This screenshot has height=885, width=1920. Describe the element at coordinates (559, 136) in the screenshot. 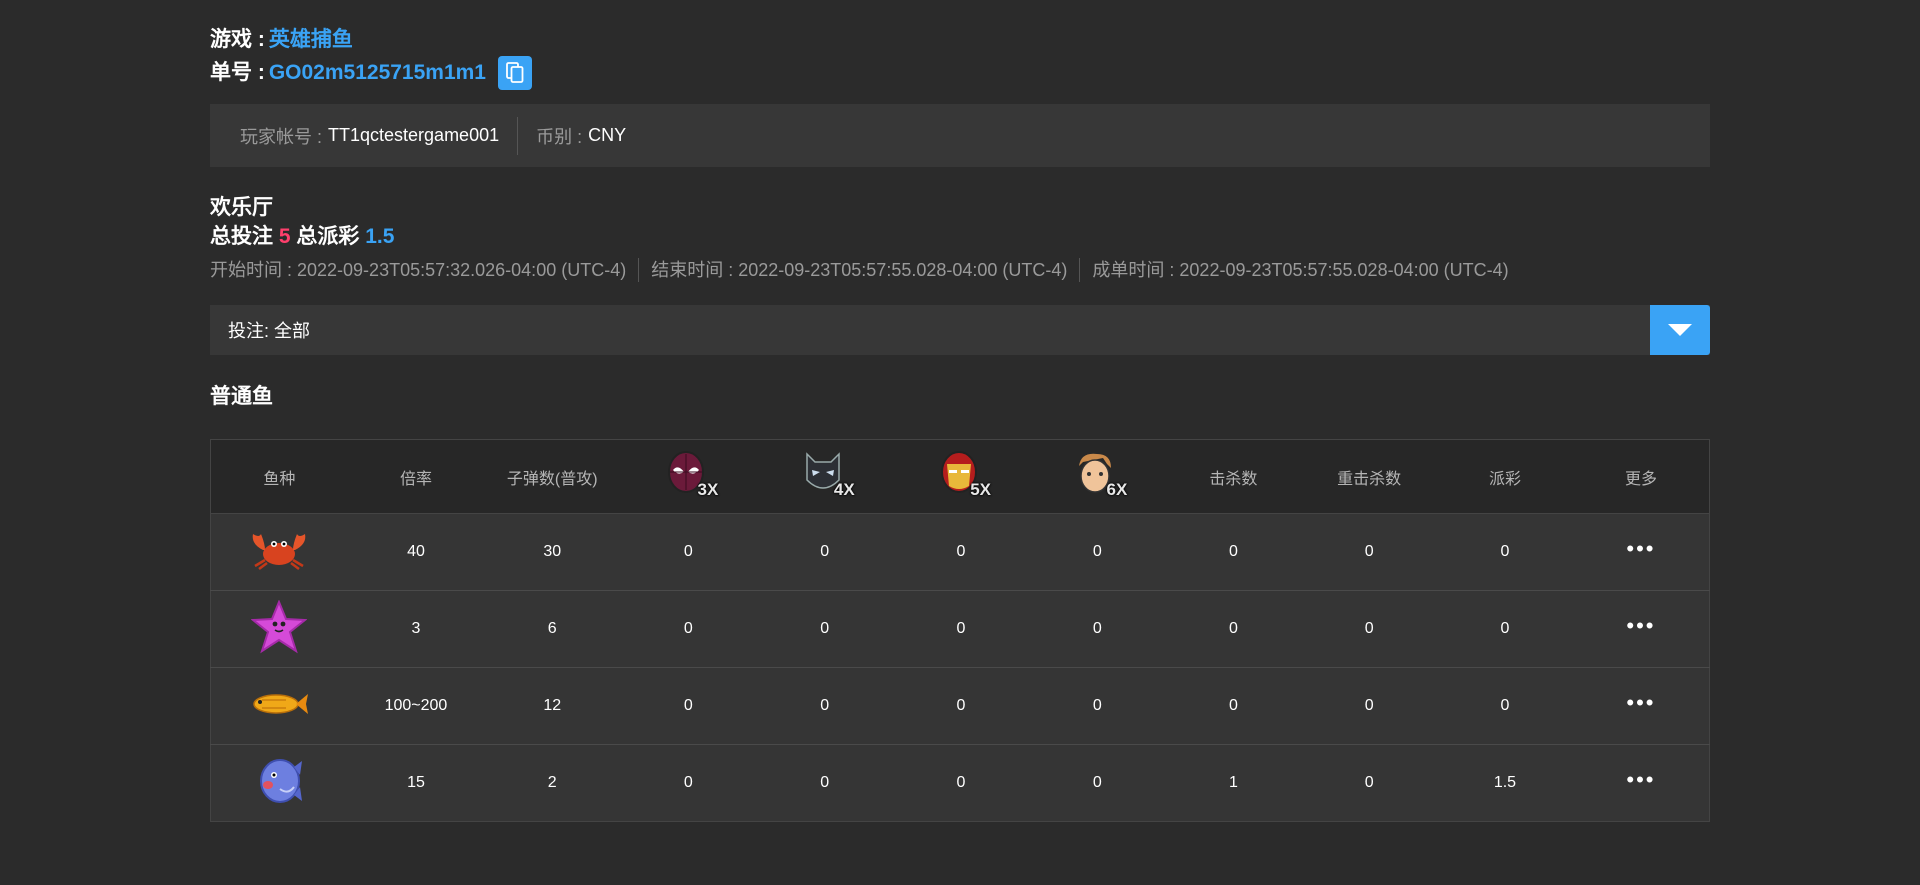

I see `currency-label: 币别 :` at that location.